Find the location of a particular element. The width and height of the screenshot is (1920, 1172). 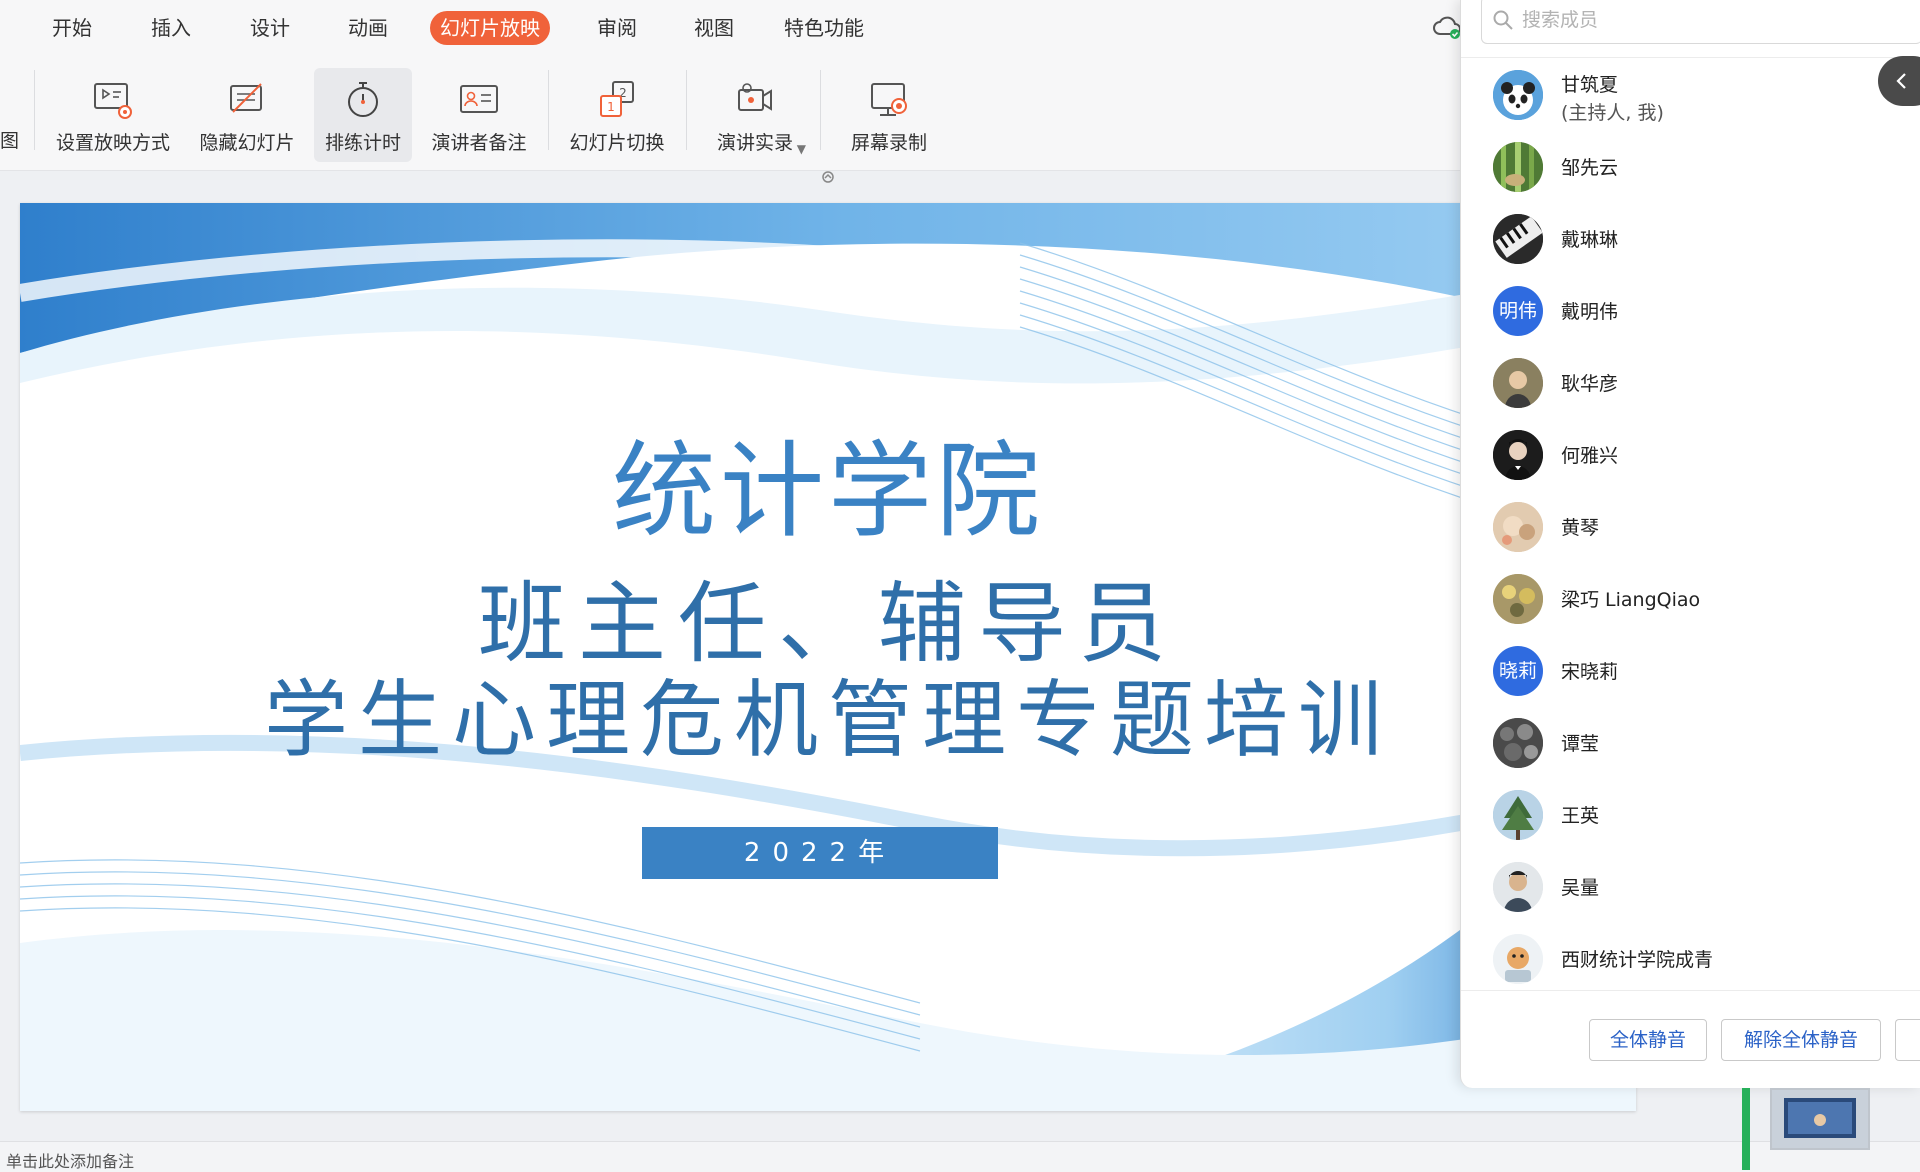

speaker-notes-label: 演讲者备注 is located at coordinates (479, 143).